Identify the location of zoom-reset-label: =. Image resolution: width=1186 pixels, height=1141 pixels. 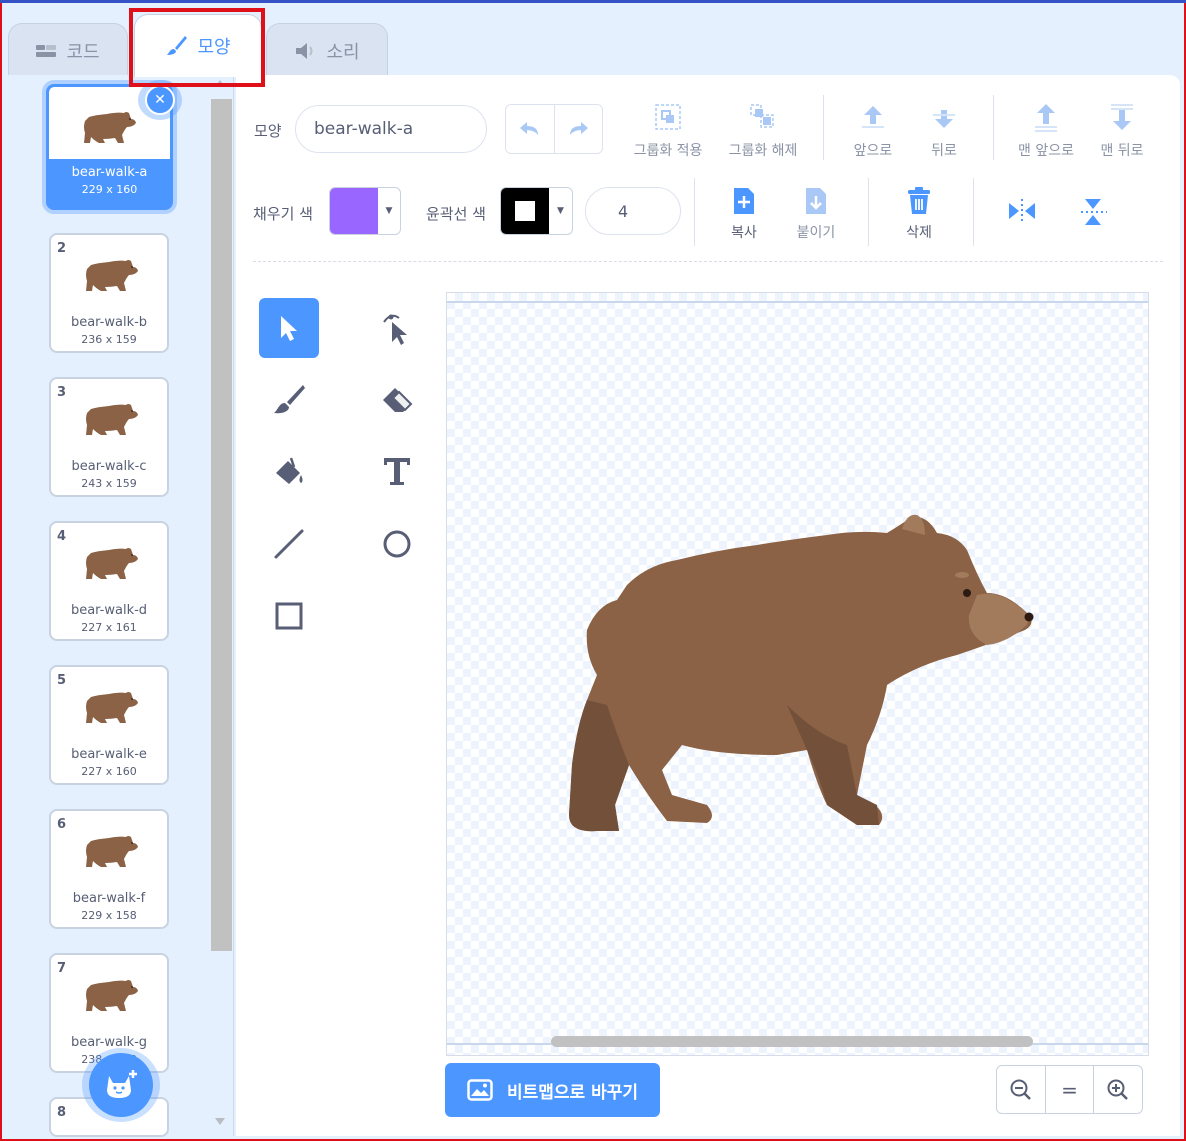
(1069, 1089).